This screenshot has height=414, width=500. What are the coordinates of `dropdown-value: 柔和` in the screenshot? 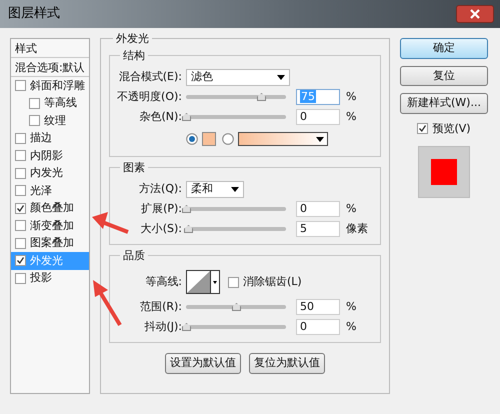 It's located at (202, 188).